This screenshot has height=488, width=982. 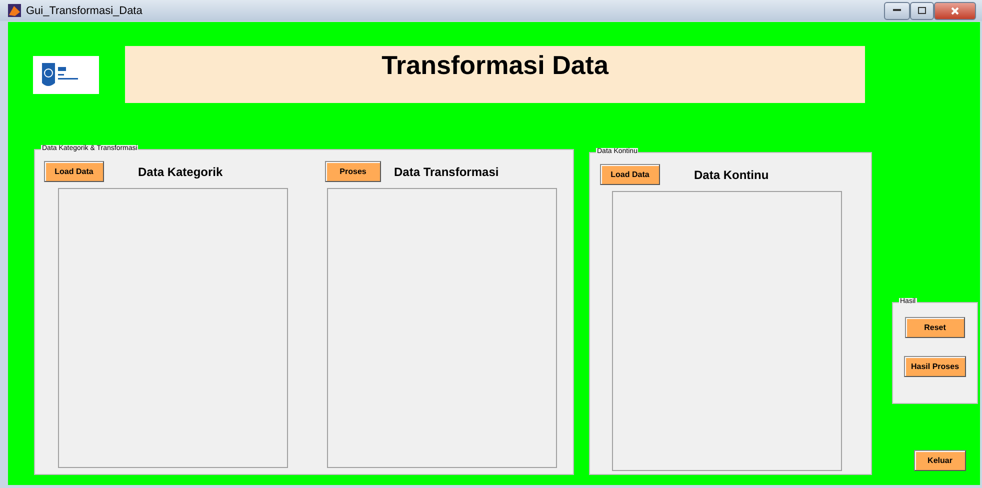 I want to click on exit-button: Keluar, so click(x=940, y=460).